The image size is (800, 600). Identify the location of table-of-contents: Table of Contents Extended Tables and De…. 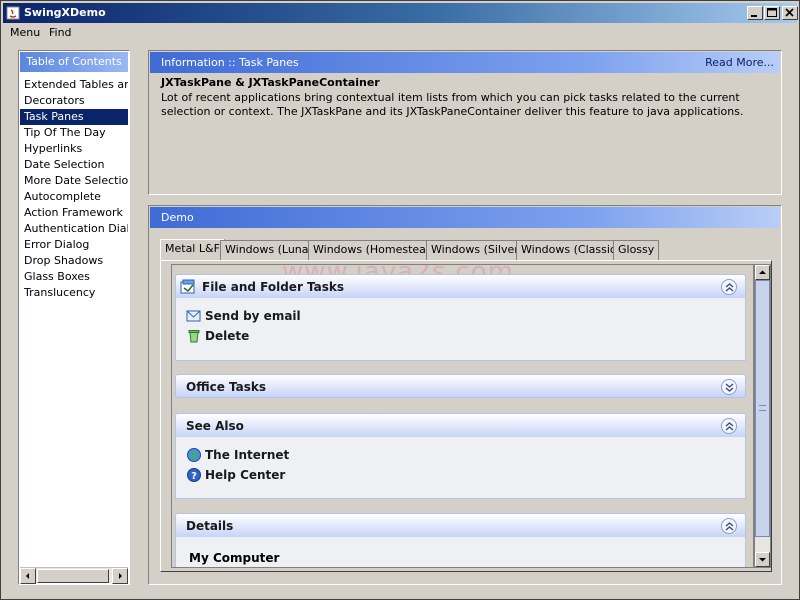
(74, 317).